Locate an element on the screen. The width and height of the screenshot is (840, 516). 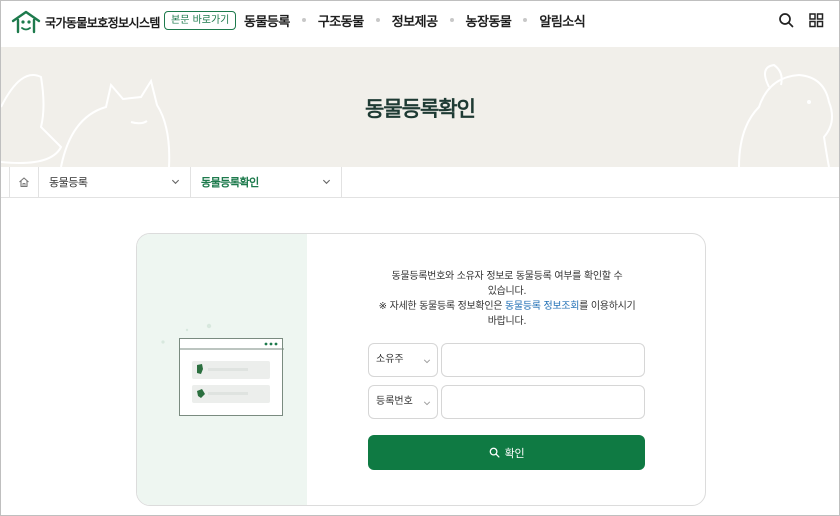
logo-icon is located at coordinates (26, 22).